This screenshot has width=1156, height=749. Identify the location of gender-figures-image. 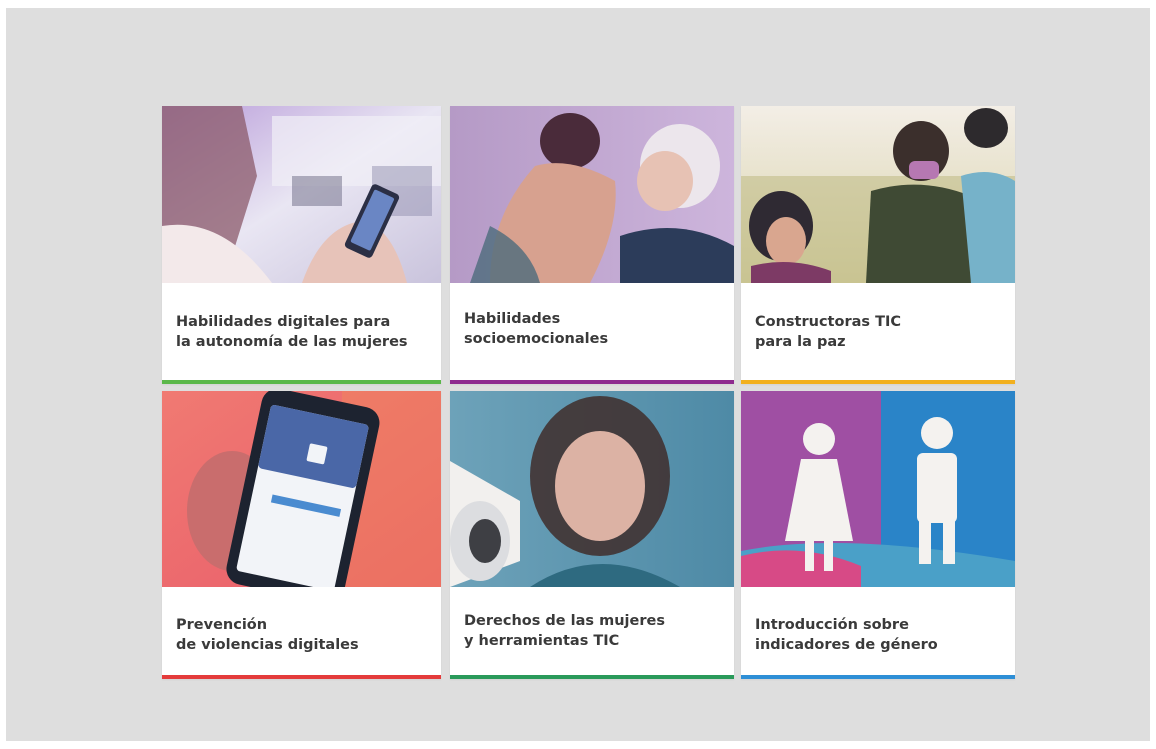
(878, 489).